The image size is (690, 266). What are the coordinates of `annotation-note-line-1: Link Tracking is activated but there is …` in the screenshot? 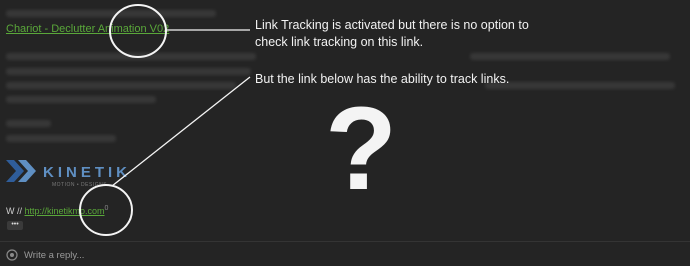 It's located at (392, 25).